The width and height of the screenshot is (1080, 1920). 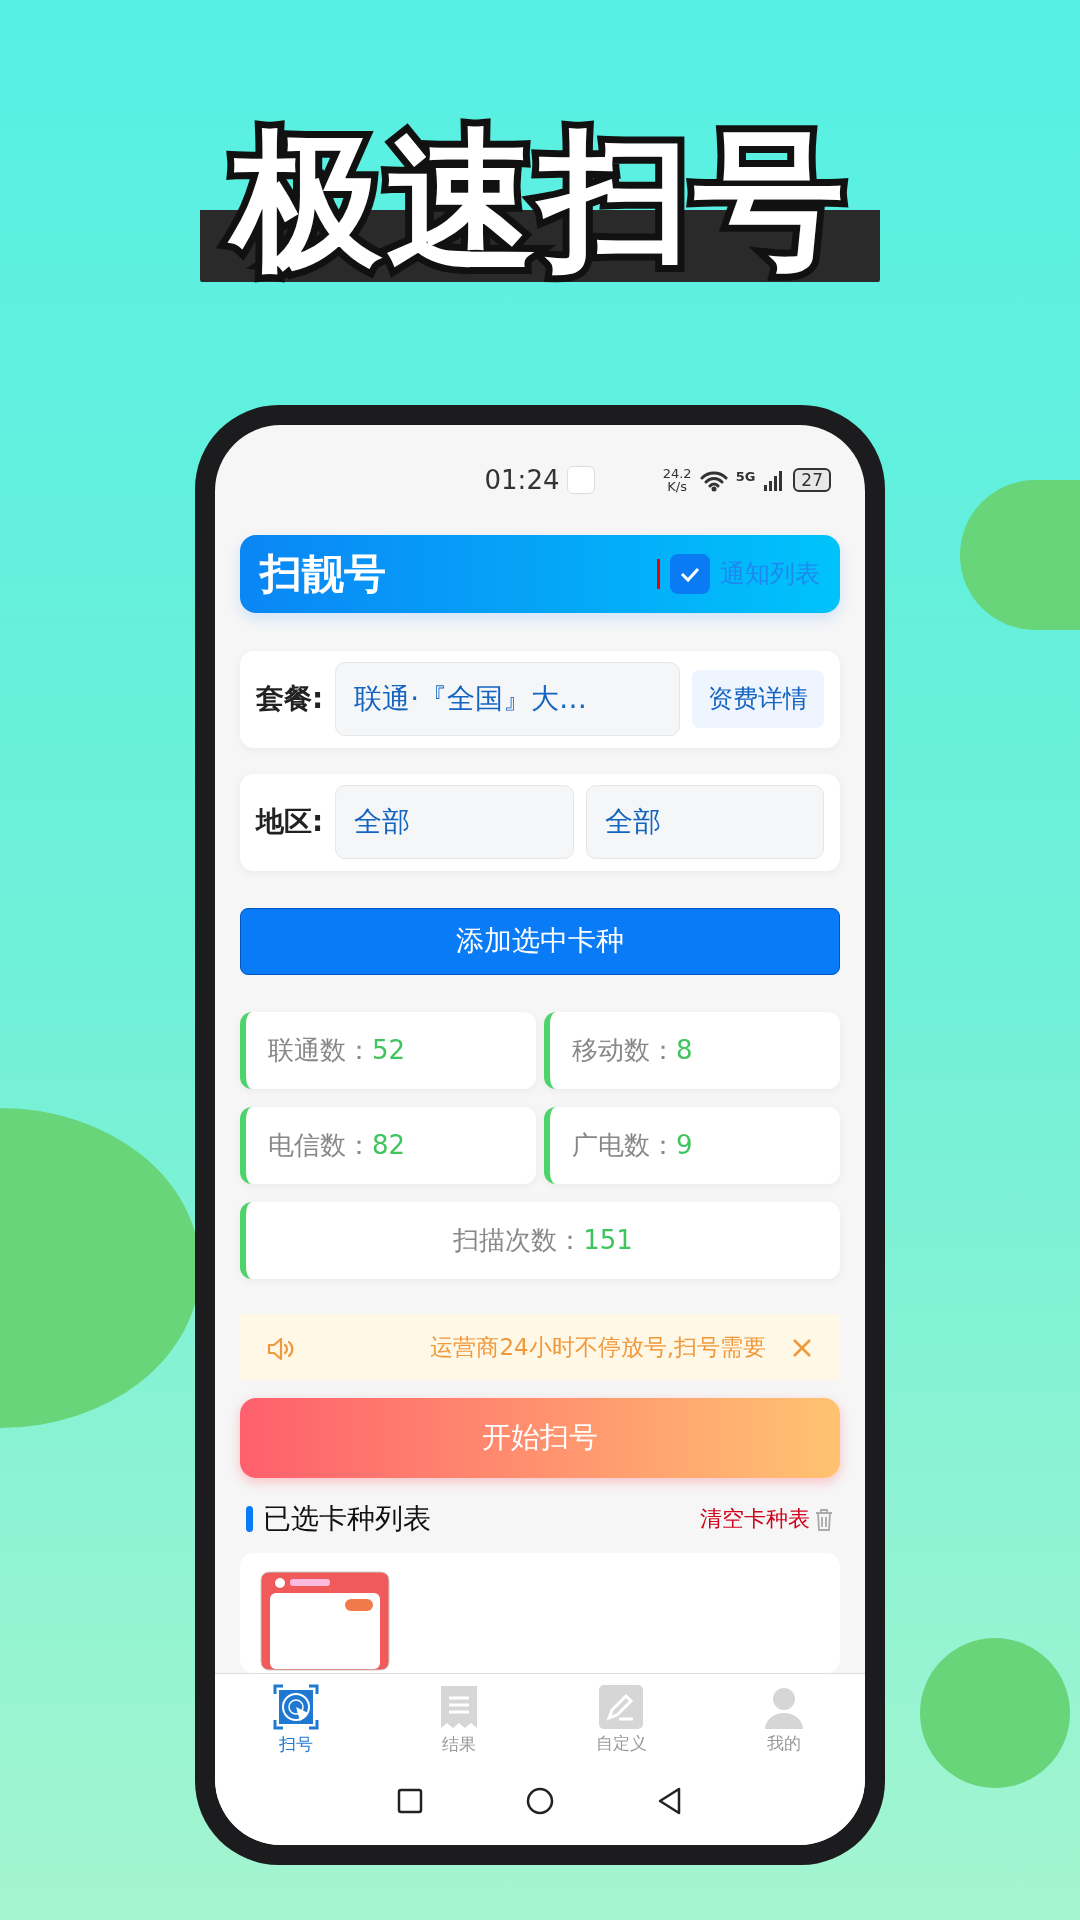 I want to click on tab: 结果, so click(x=458, y=1720).